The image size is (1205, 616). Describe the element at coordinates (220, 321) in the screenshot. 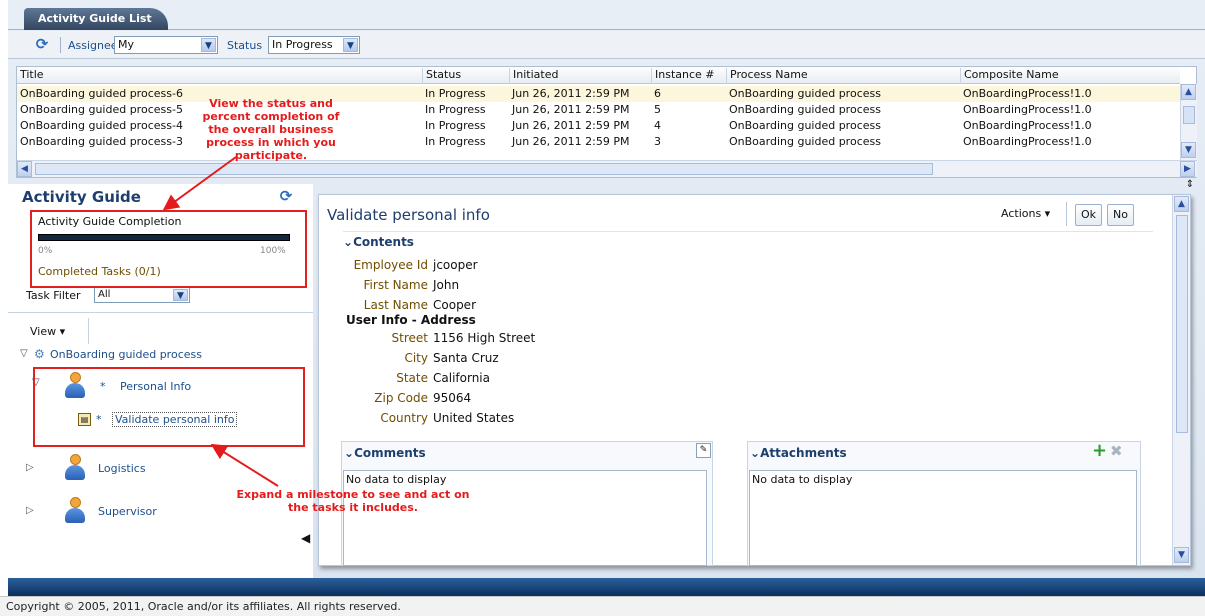

I see `annotation-arrows` at that location.